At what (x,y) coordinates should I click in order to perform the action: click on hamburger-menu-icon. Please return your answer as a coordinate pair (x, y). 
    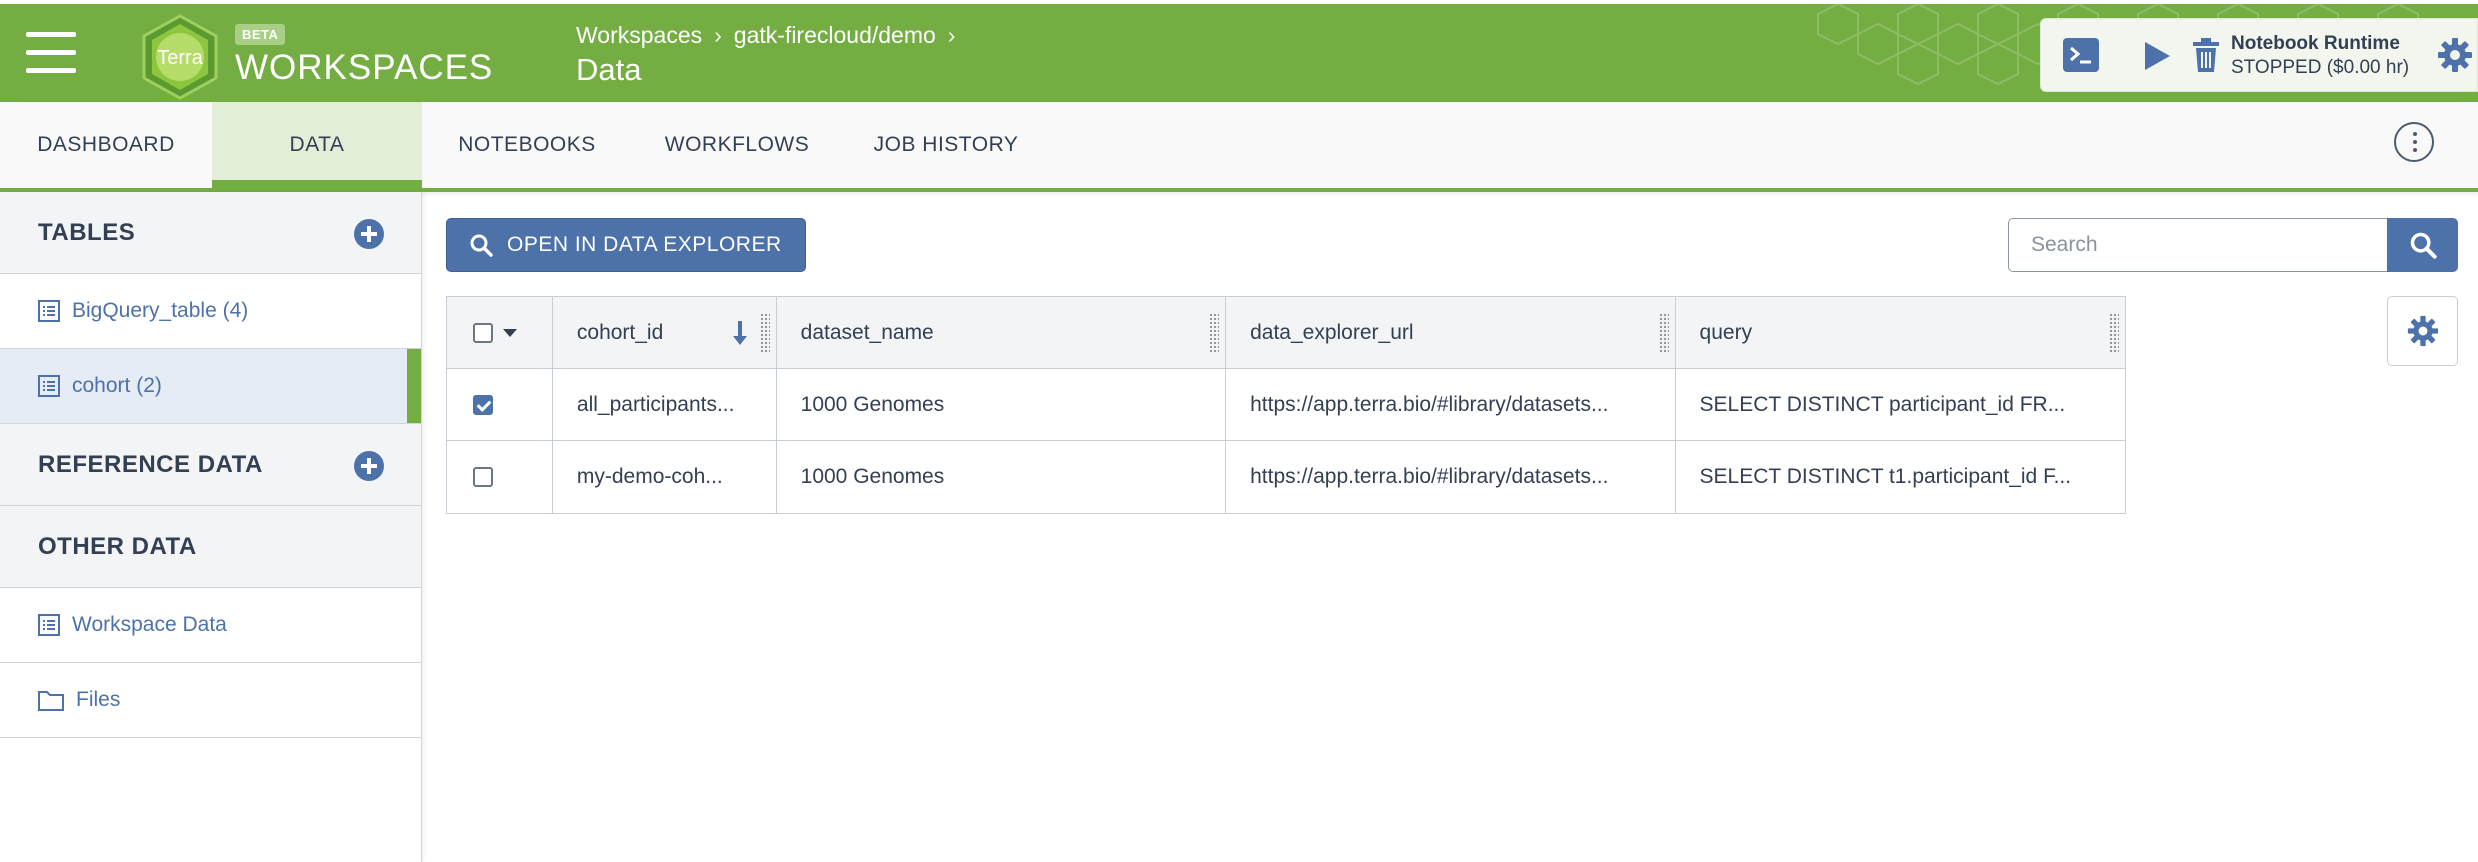
    Looking at the image, I should click on (51, 53).